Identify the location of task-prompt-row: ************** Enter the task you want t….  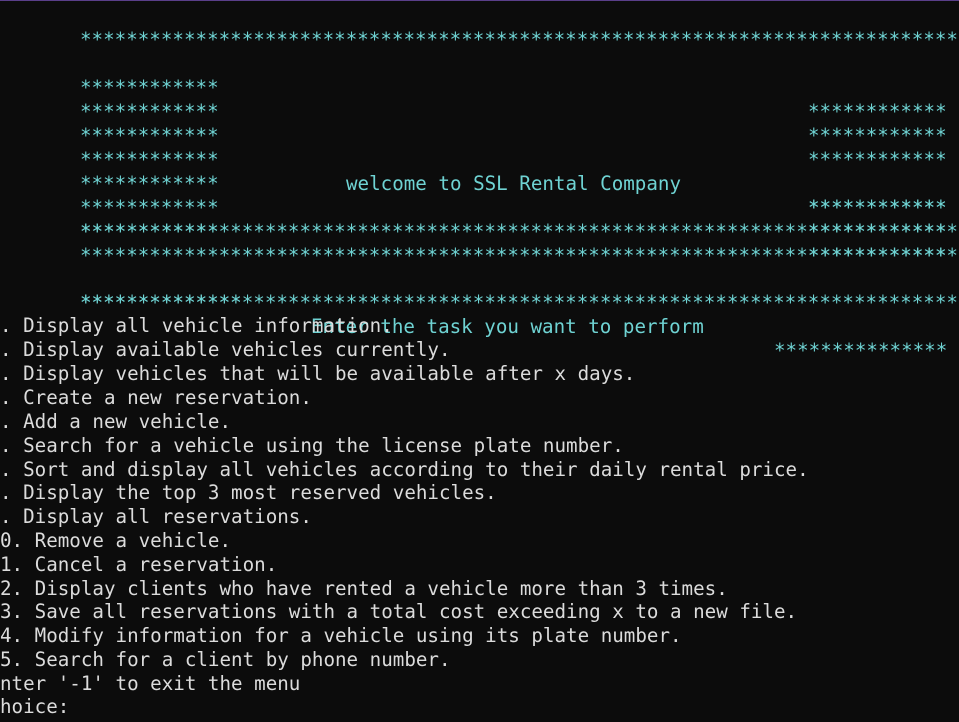
(479, 314).